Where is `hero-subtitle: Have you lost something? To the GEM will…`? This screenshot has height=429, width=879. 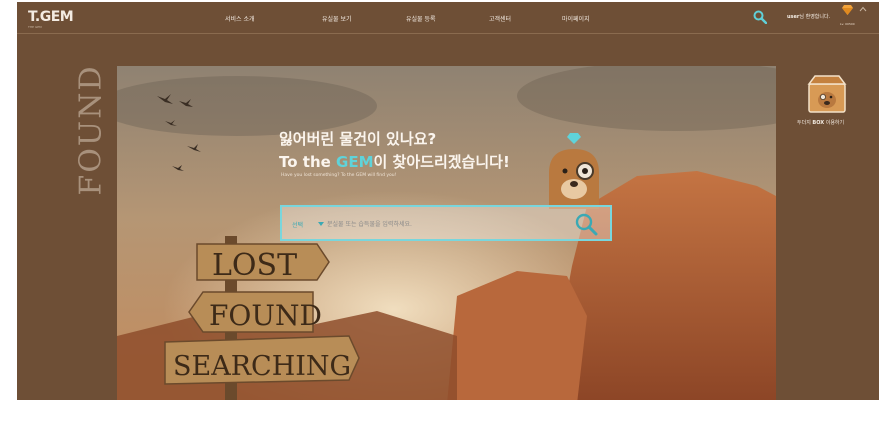
hero-subtitle: Have you lost something? To the GEM will… is located at coordinates (339, 175).